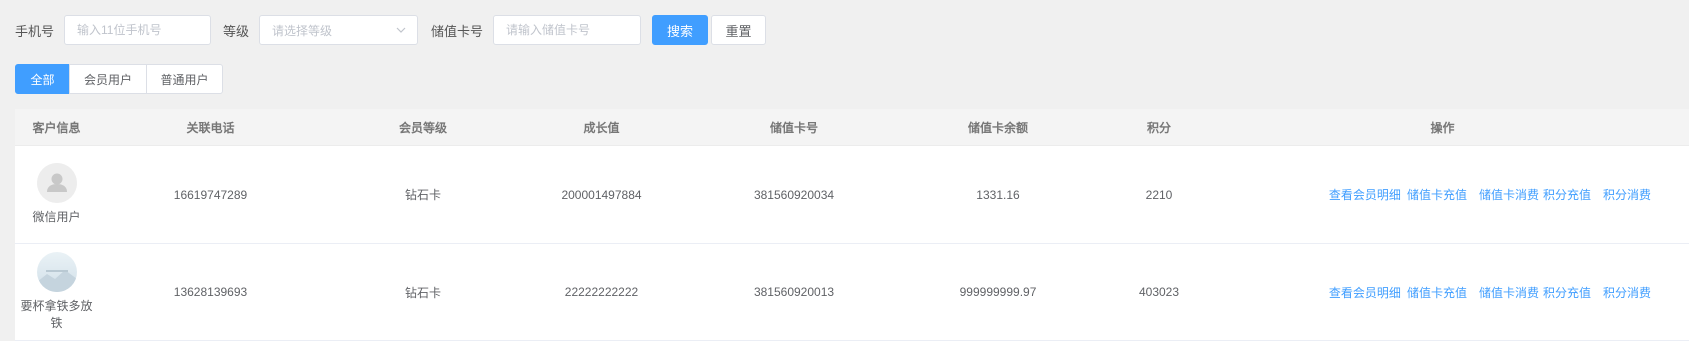  Describe the element at coordinates (138, 30) in the screenshot. I see `phone-input` at that location.